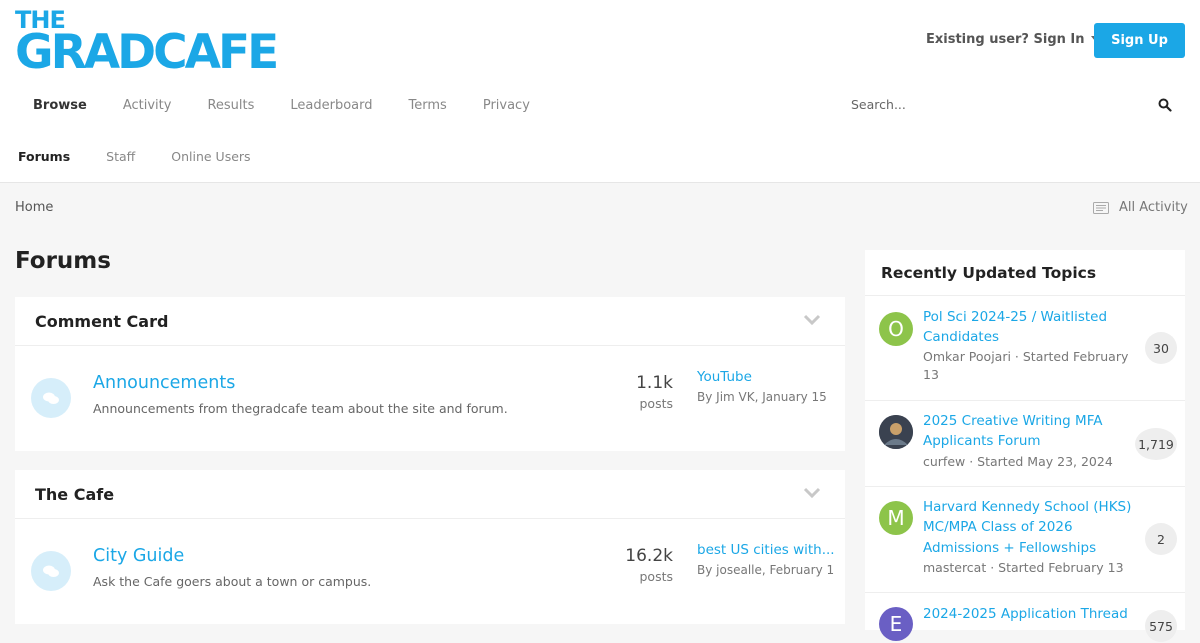  Describe the element at coordinates (44, 156) in the screenshot. I see `subnav-forums: Forums` at that location.